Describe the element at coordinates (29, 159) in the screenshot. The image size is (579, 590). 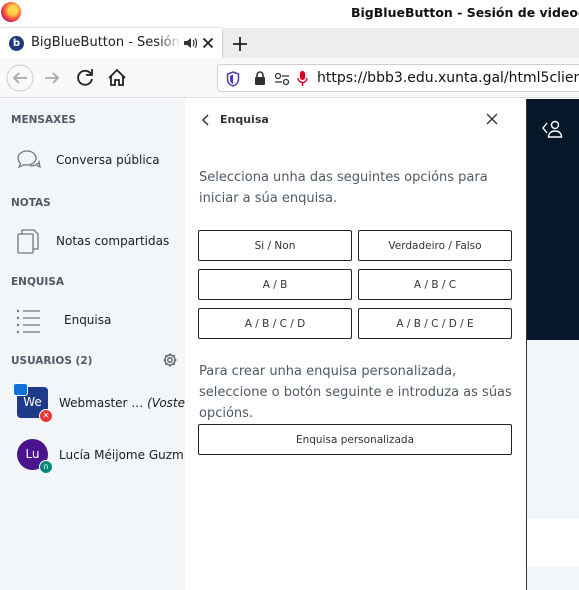
I see `chat-bubbles-icon` at that location.